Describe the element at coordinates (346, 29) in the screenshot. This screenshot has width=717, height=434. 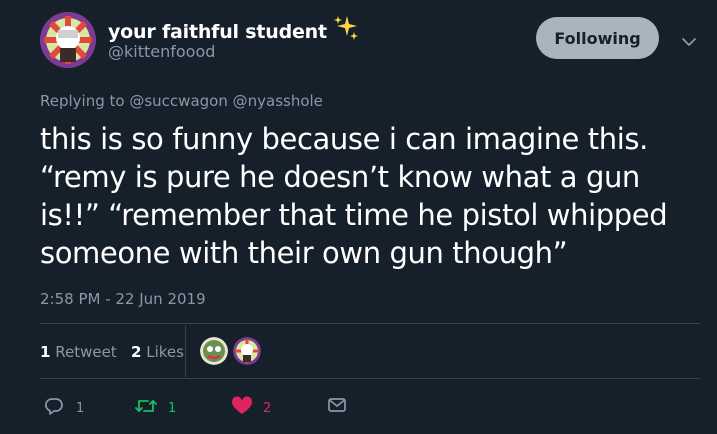
I see `sparkles-icon` at that location.